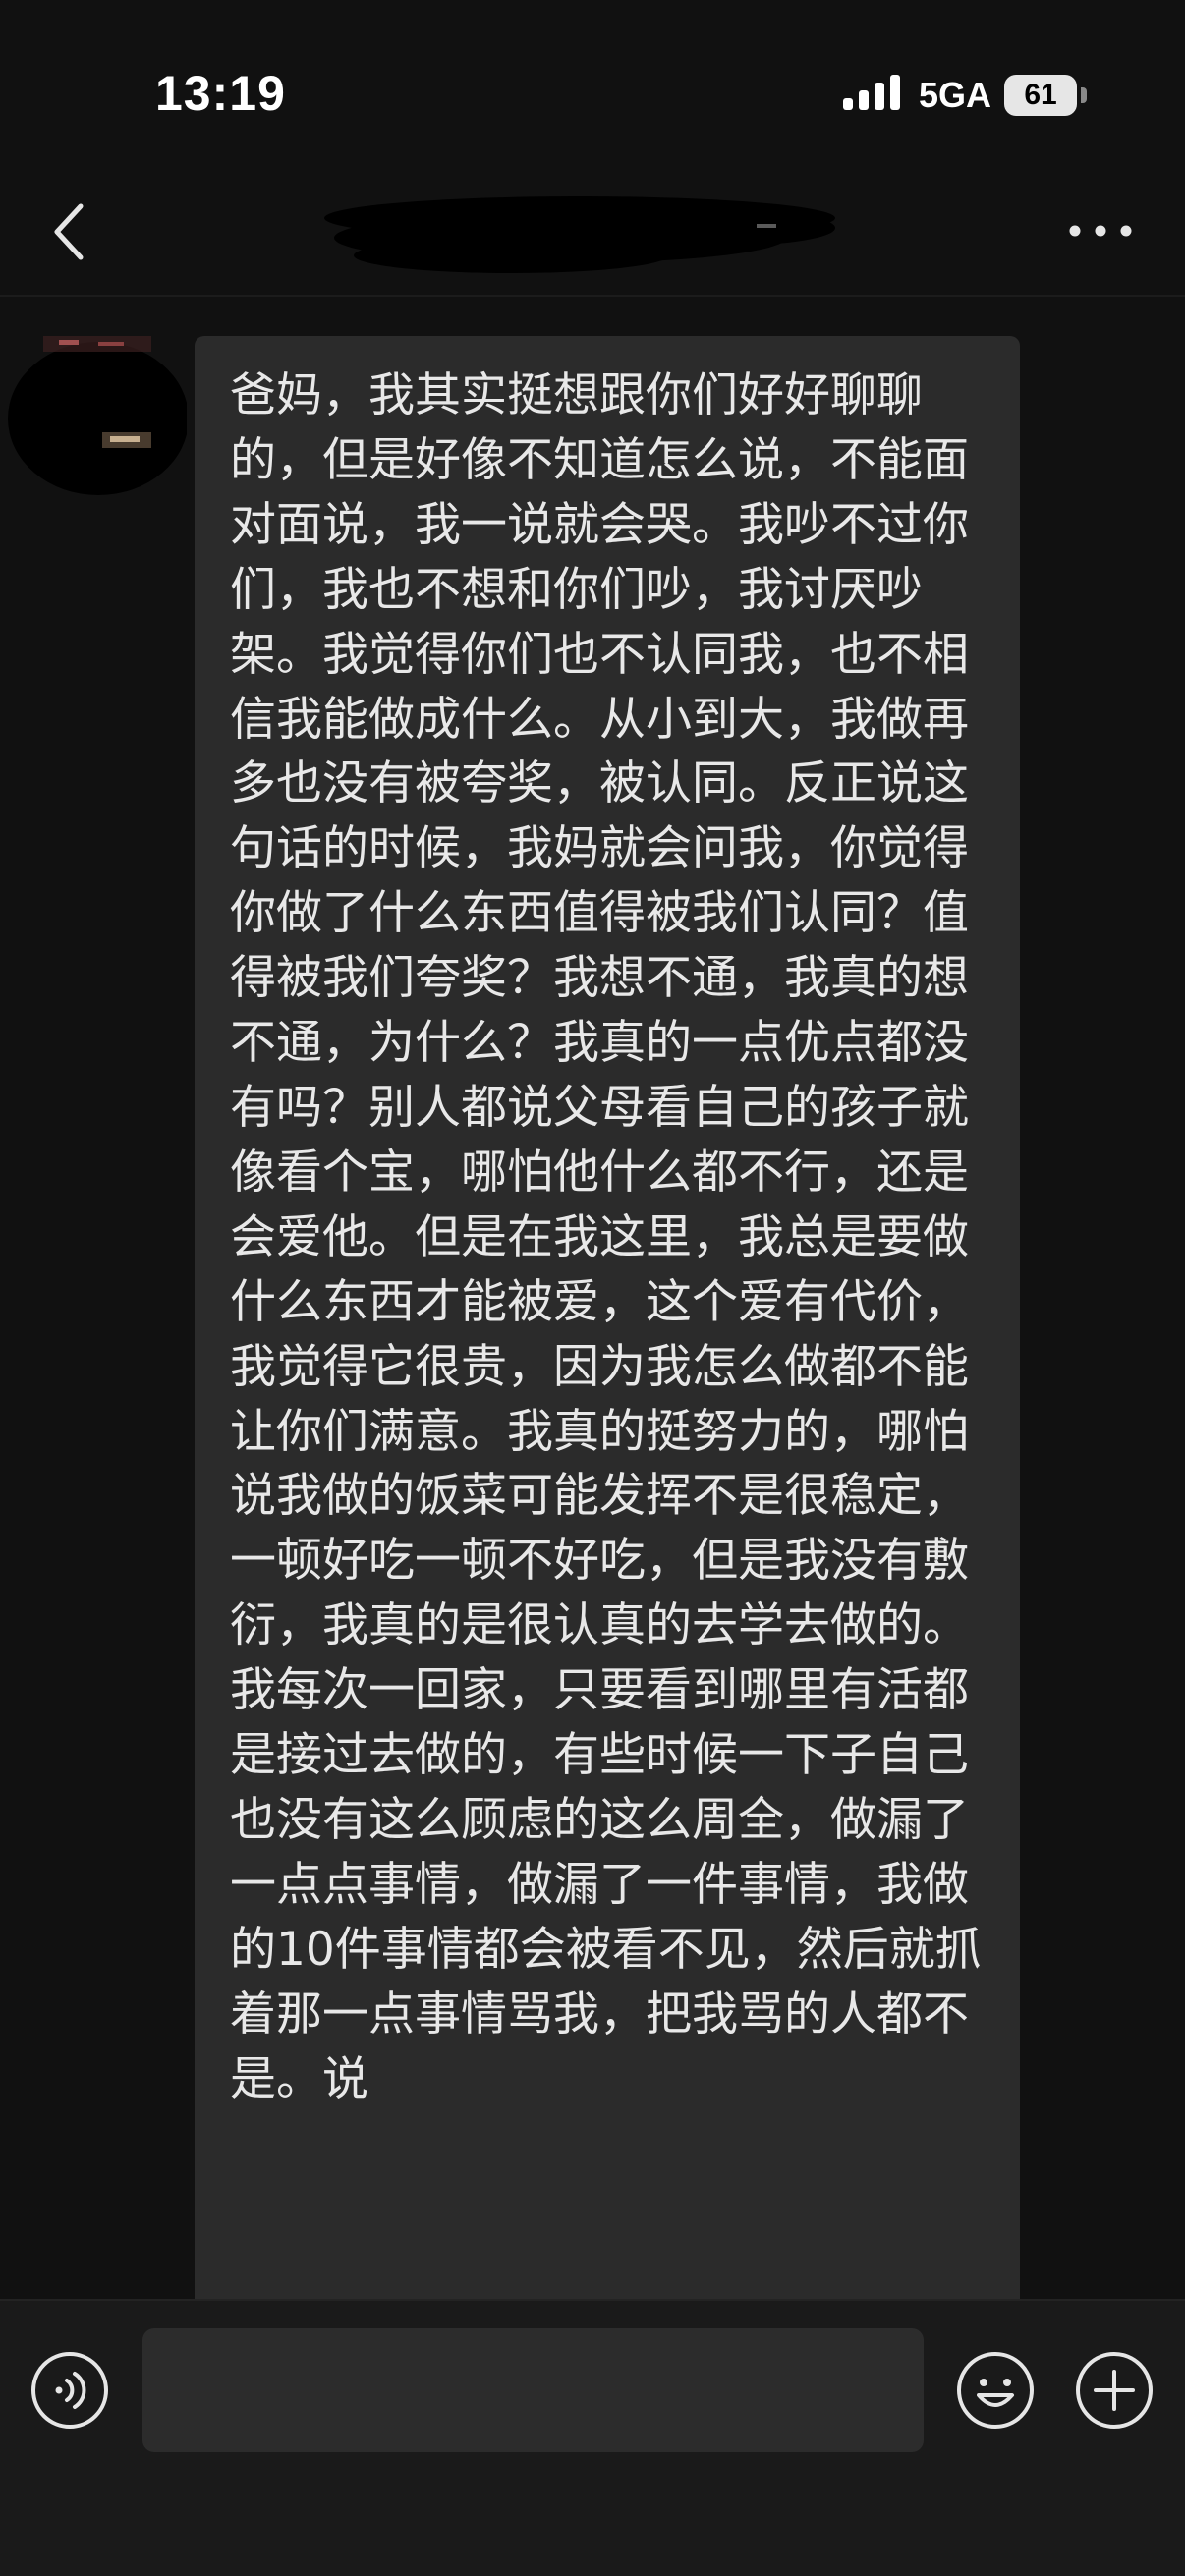 This screenshot has height=2576, width=1185. What do you see at coordinates (996, 2390) in the screenshot?
I see `emoji-icon` at bounding box center [996, 2390].